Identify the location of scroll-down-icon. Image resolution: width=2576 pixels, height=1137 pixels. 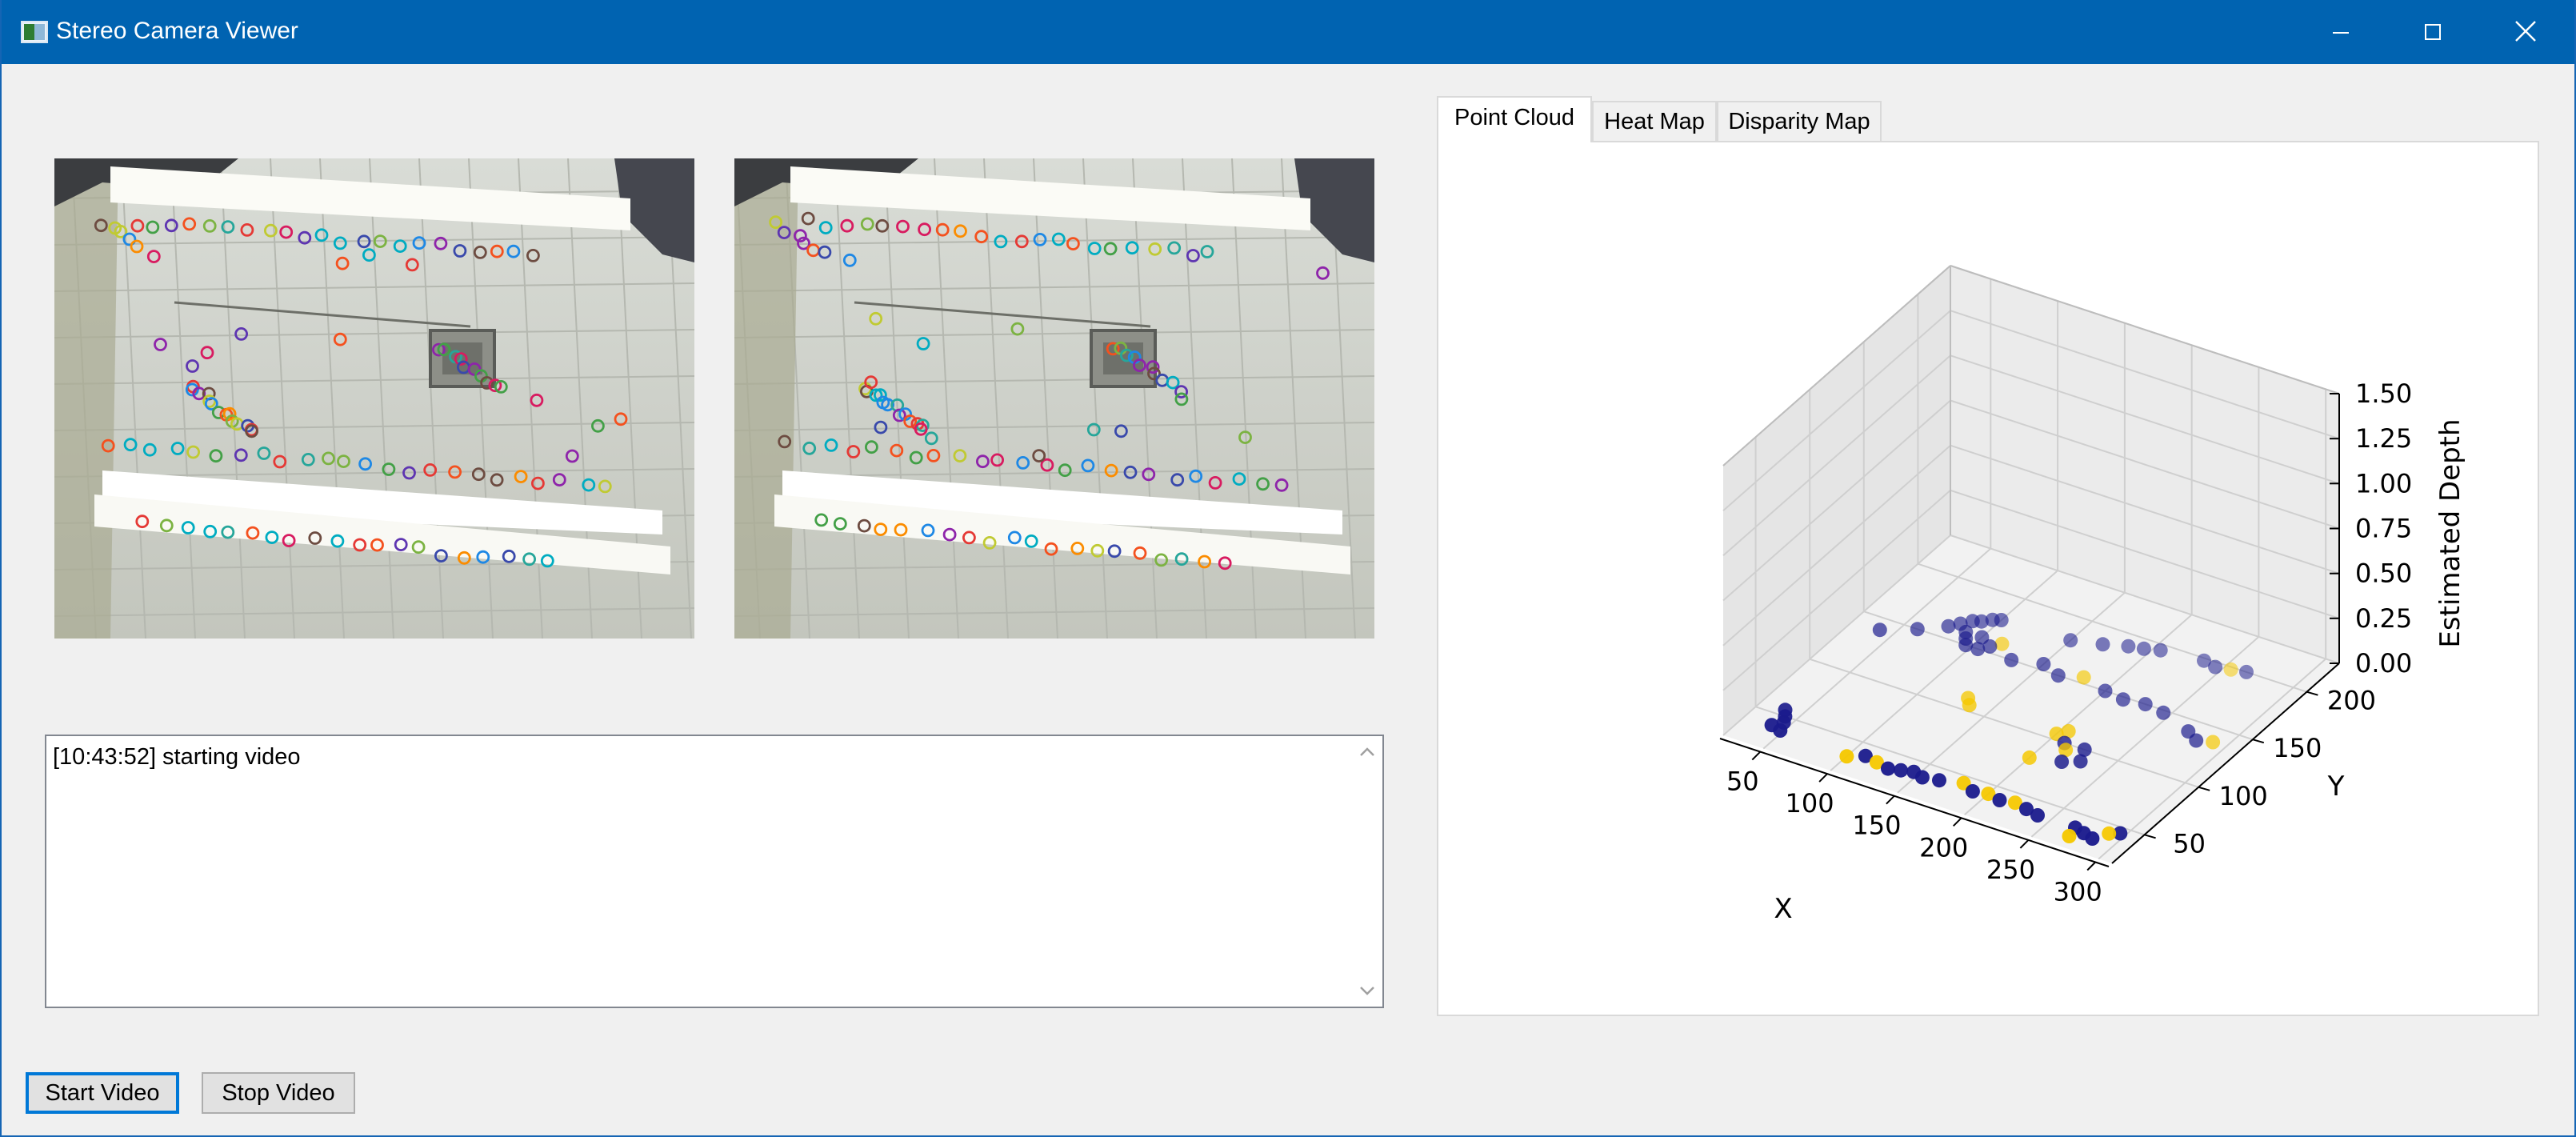
(1367, 990).